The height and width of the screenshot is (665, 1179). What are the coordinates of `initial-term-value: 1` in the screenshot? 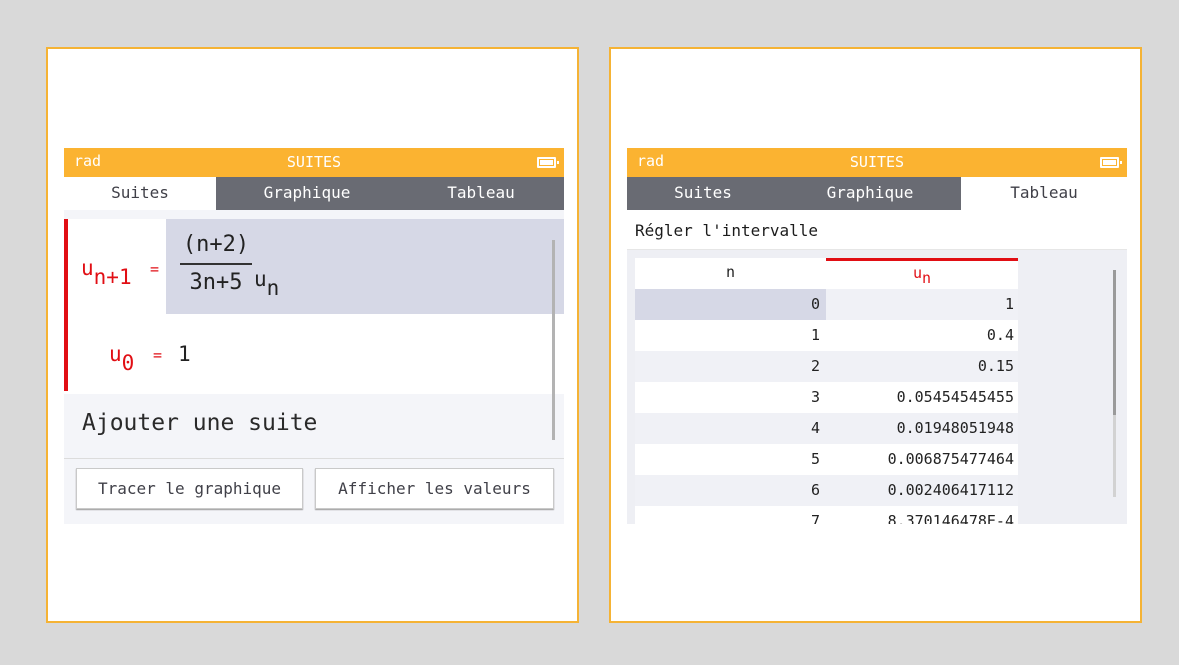 It's located at (184, 354).